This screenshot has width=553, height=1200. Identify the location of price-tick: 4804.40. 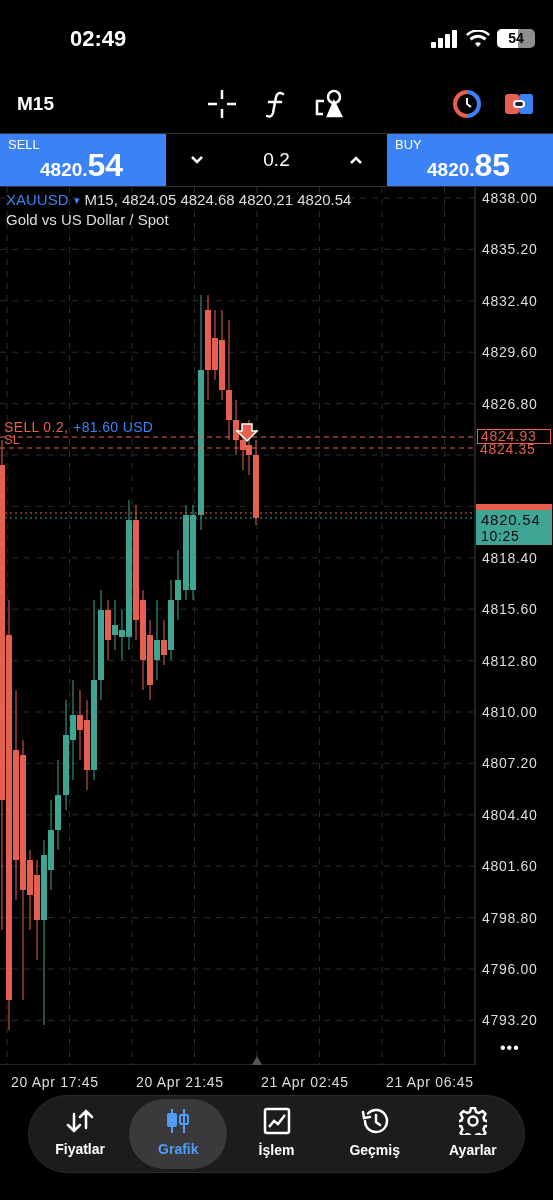
(510, 814).